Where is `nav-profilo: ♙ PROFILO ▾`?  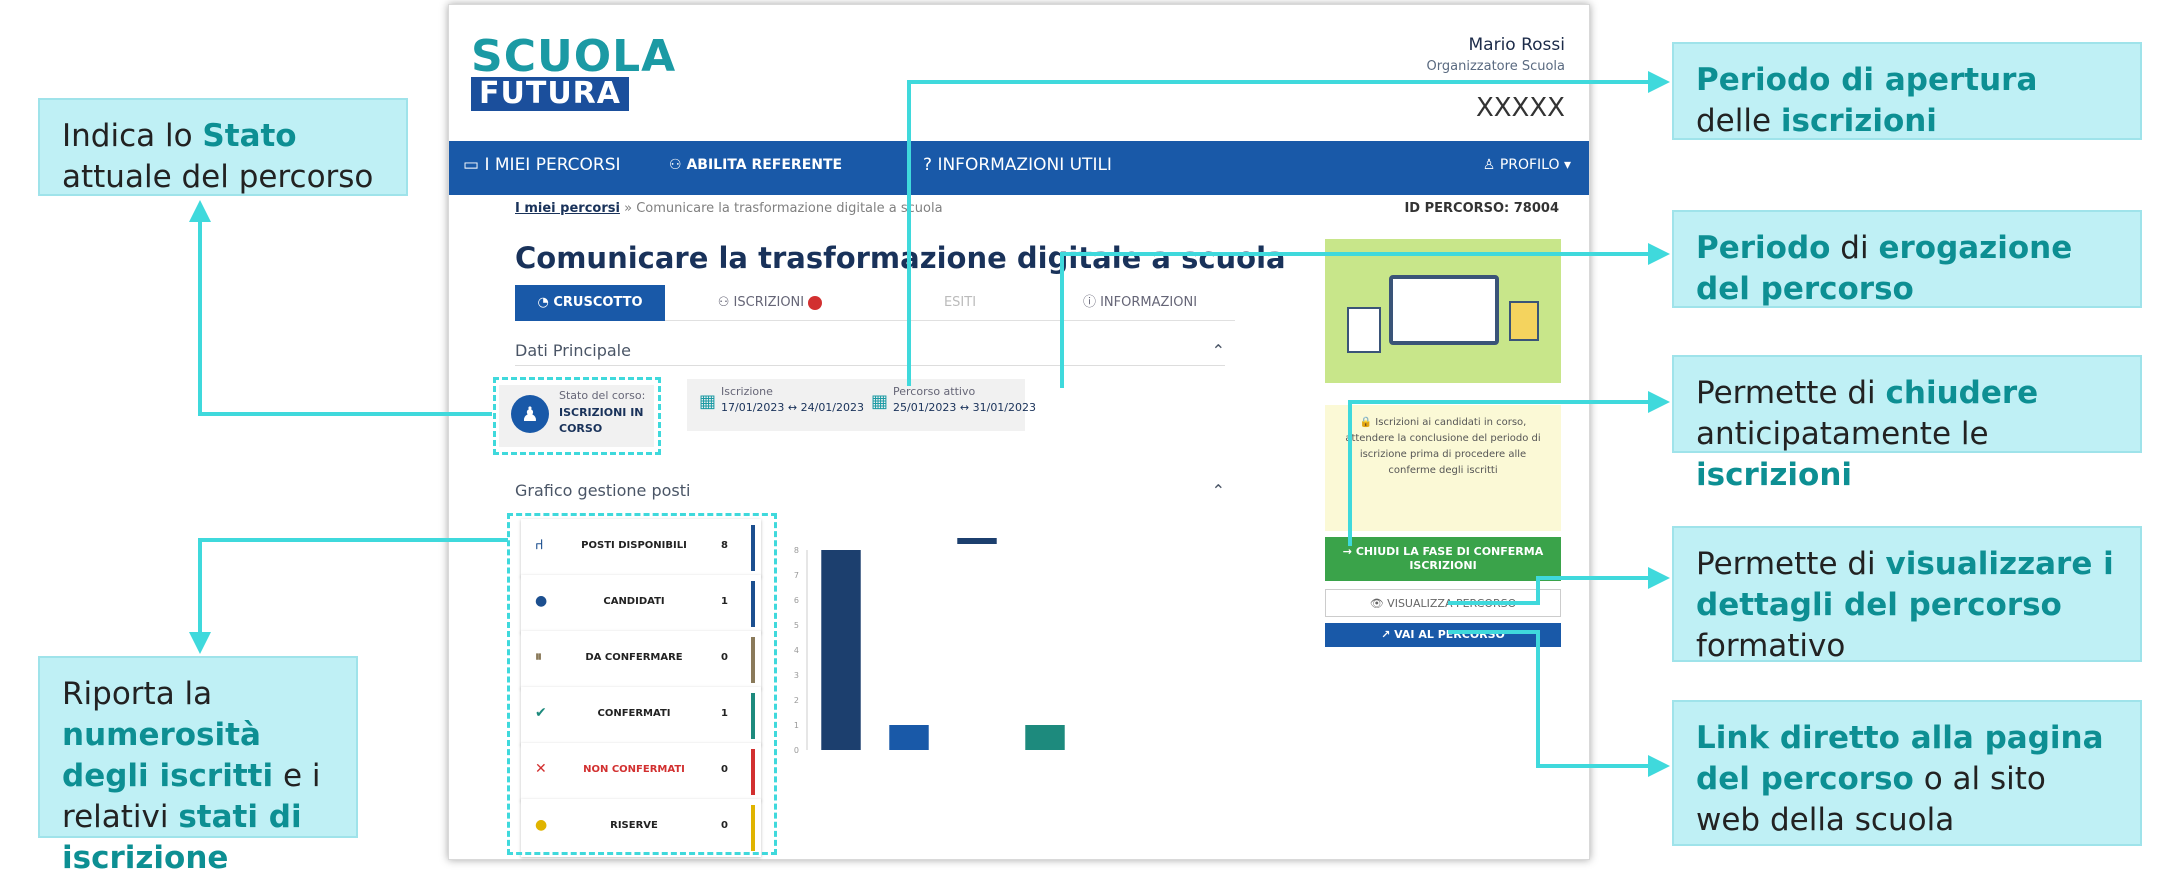
nav-profilo: ♙ PROFILO ▾ is located at coordinates (1527, 165).